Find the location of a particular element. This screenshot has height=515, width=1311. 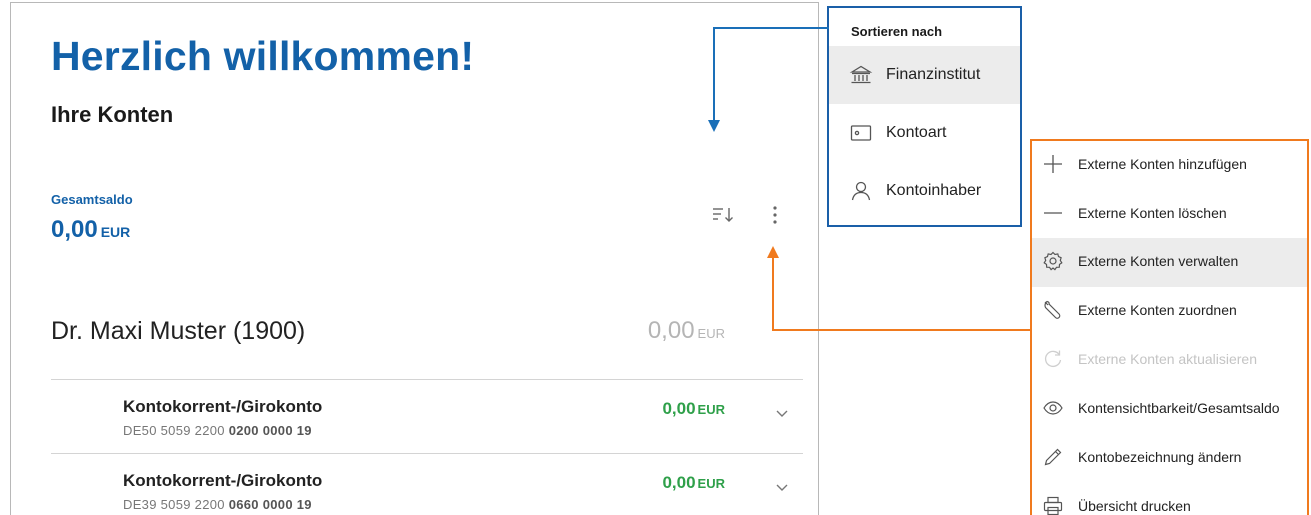

sort-option-label: Kontoinhaber is located at coordinates (934, 190).